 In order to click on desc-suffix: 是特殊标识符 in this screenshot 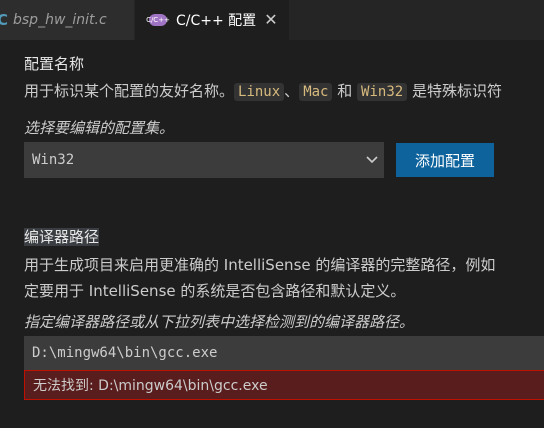, I will do `click(454, 91)`.